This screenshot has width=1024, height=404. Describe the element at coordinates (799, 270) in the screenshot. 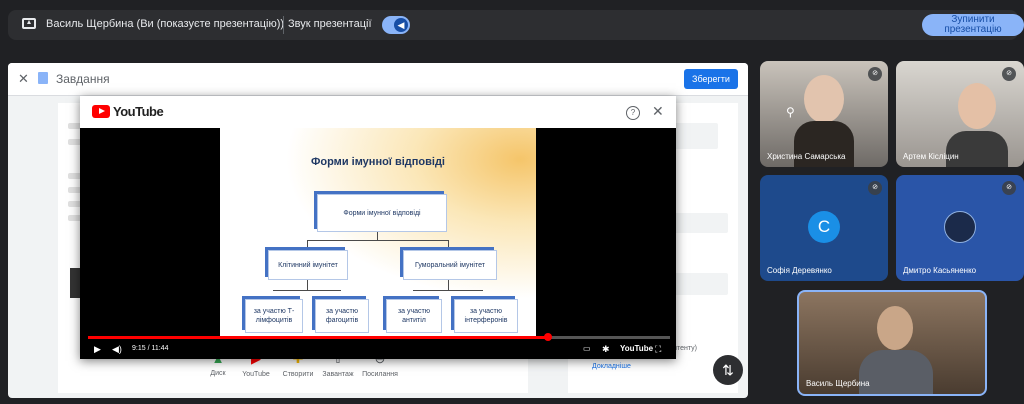

I see `participant-name: Софія Деревянко` at that location.